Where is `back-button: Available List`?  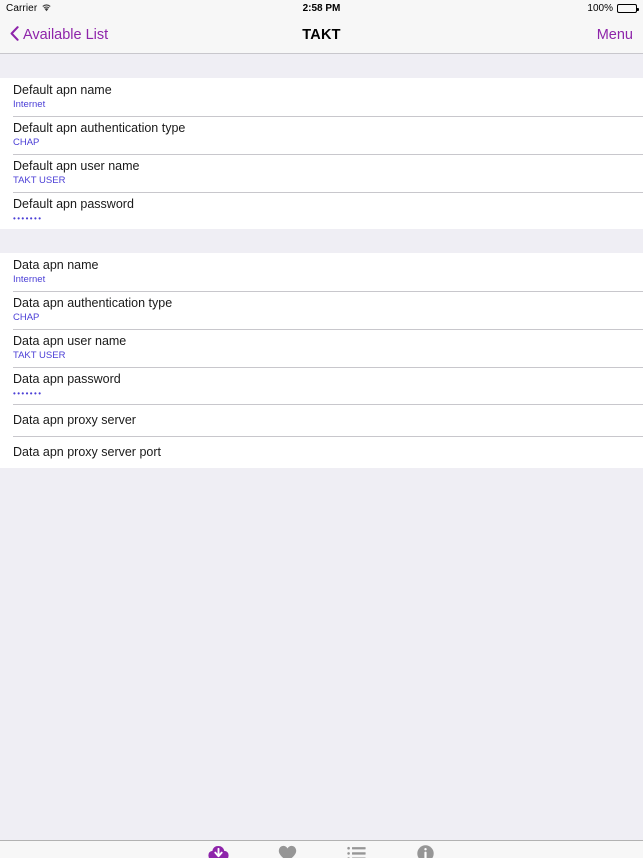 back-button: Available List is located at coordinates (59, 35).